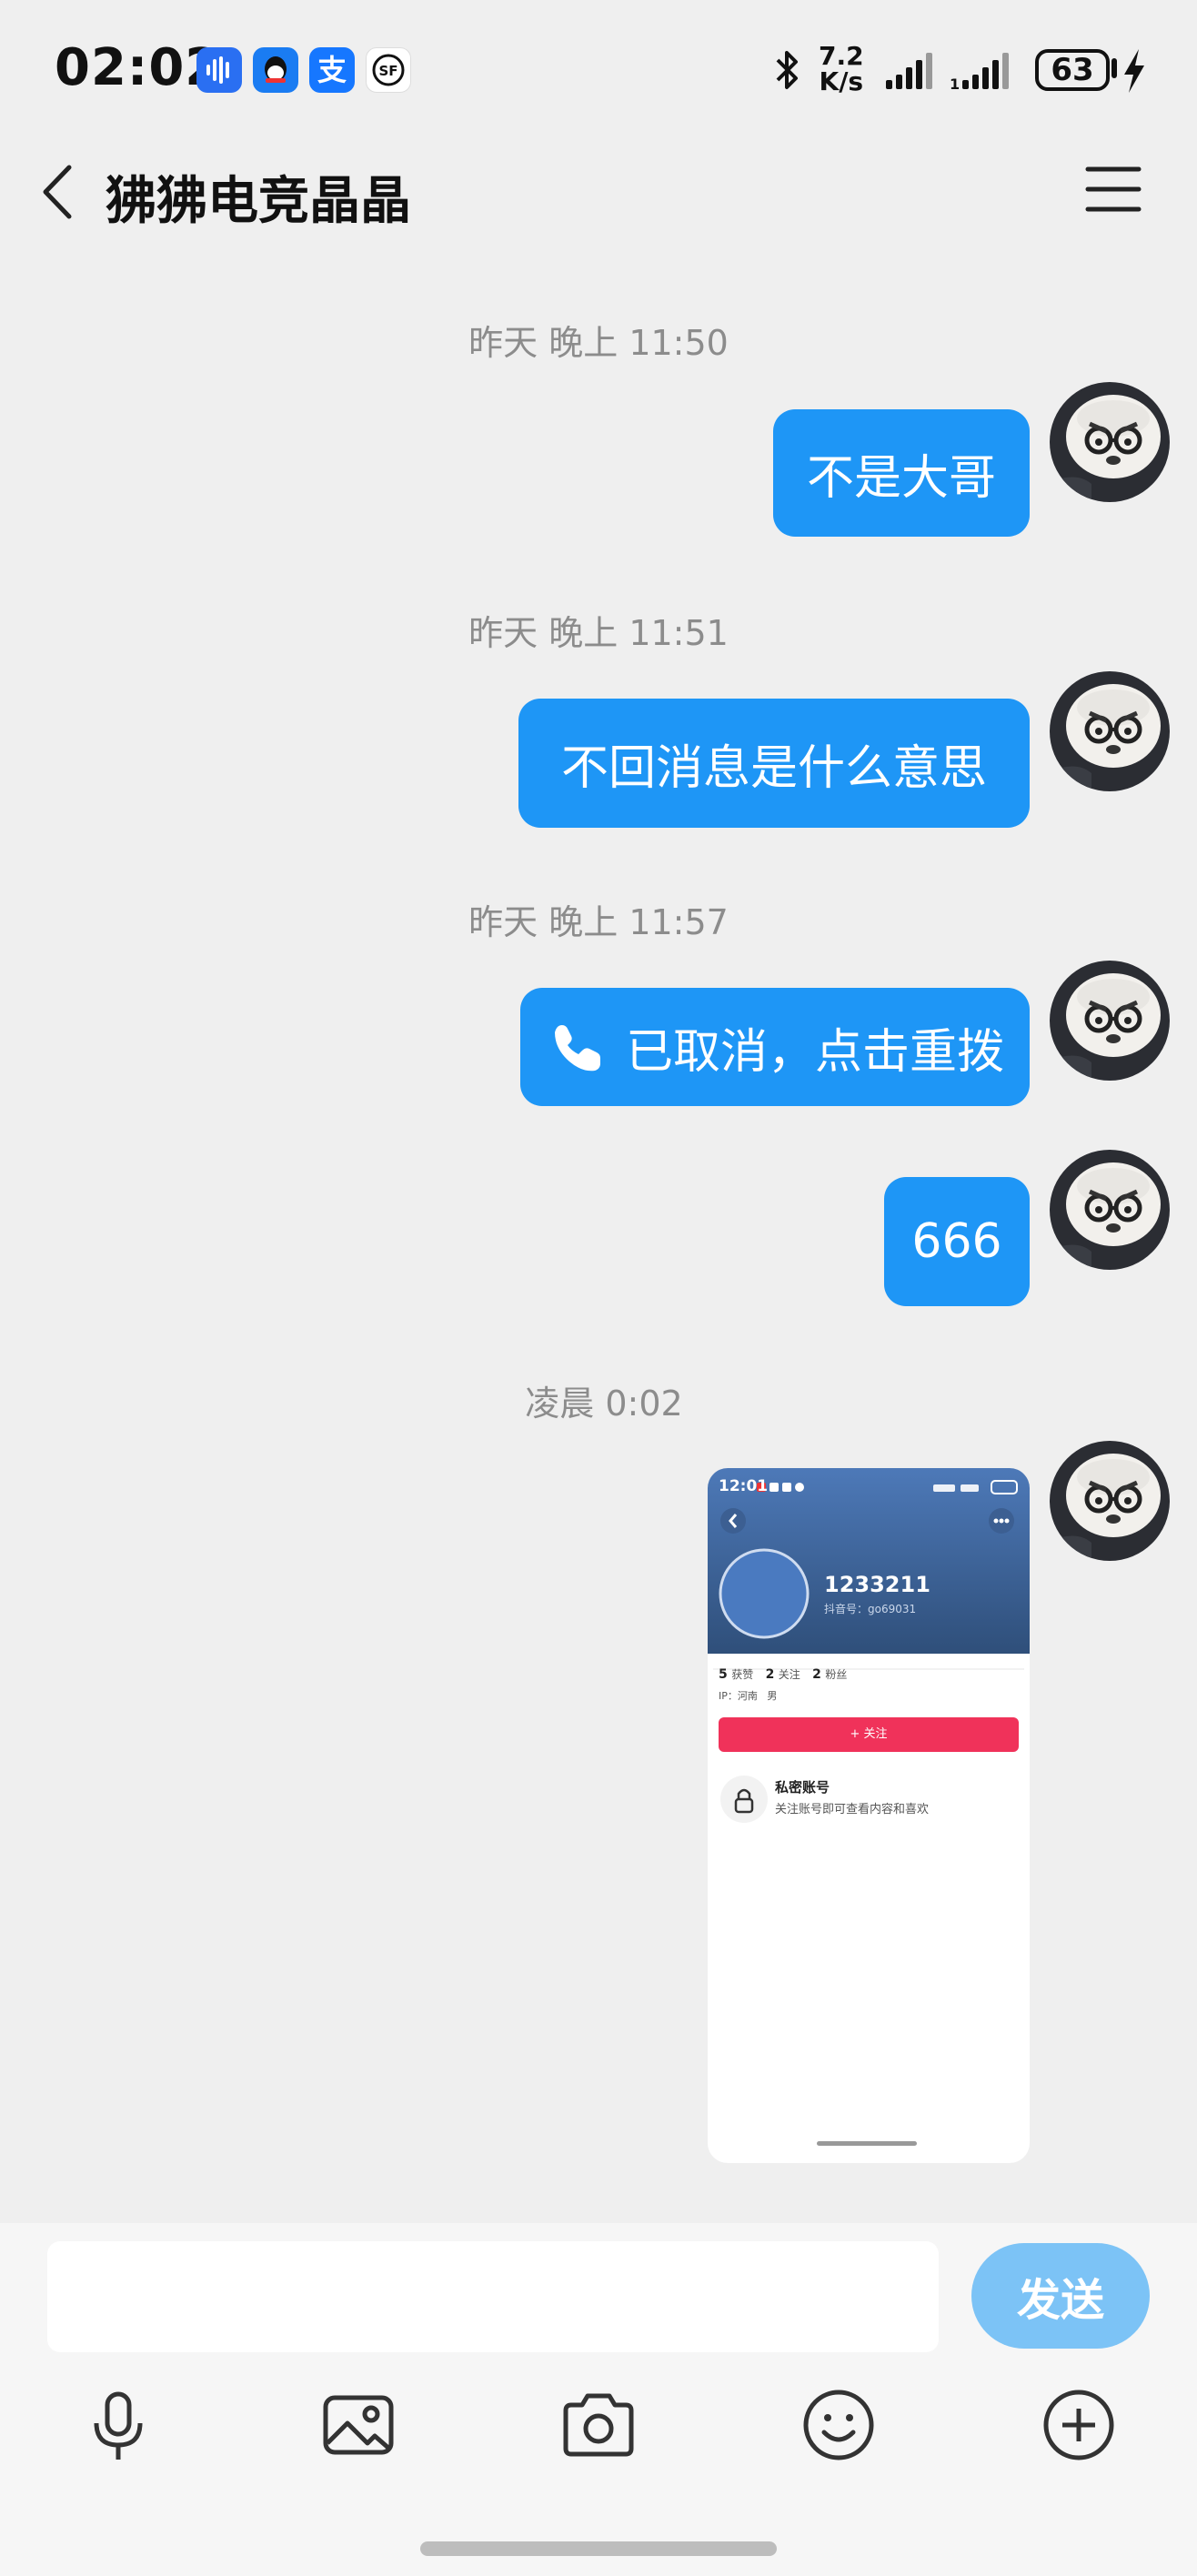 The height and width of the screenshot is (2576, 1197). Describe the element at coordinates (598, 633) in the screenshot. I see `message-timestamp: 昨天 晚上 11:51` at that location.